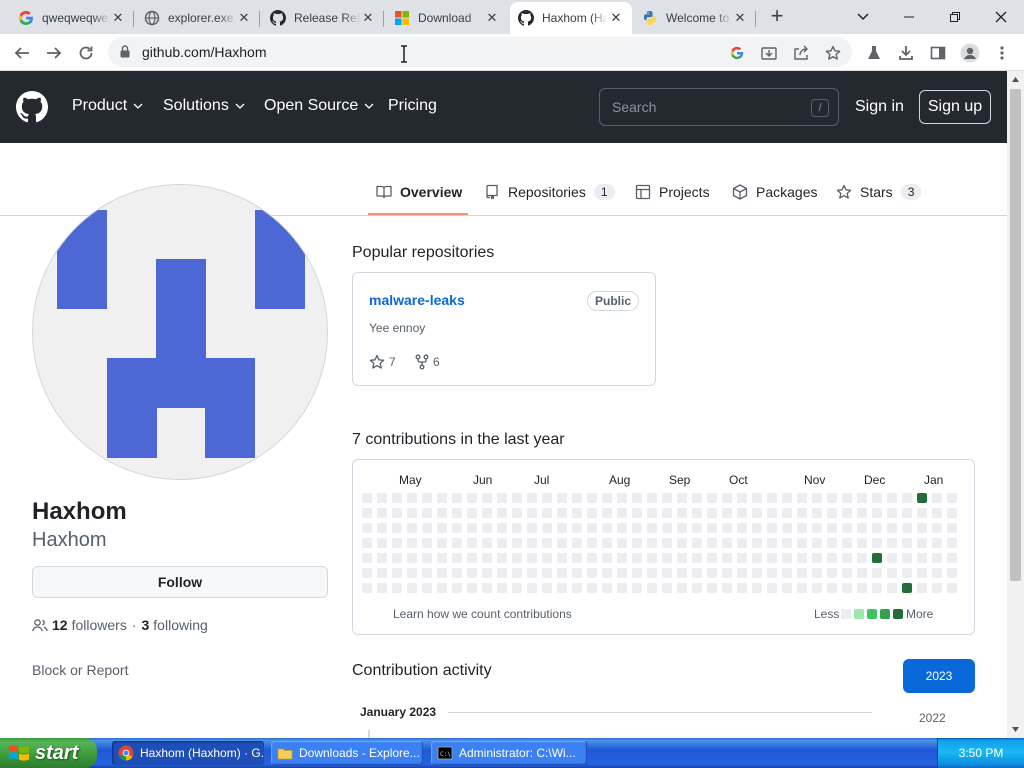 Image resolution: width=1024 pixels, height=768 pixels. What do you see at coordinates (833, 53) in the screenshot?
I see `star-icon` at bounding box center [833, 53].